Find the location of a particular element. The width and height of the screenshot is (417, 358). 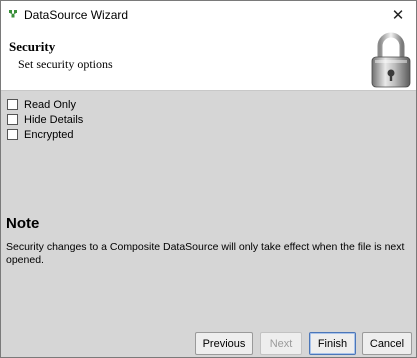

close-icon: ✕ is located at coordinates (398, 15).